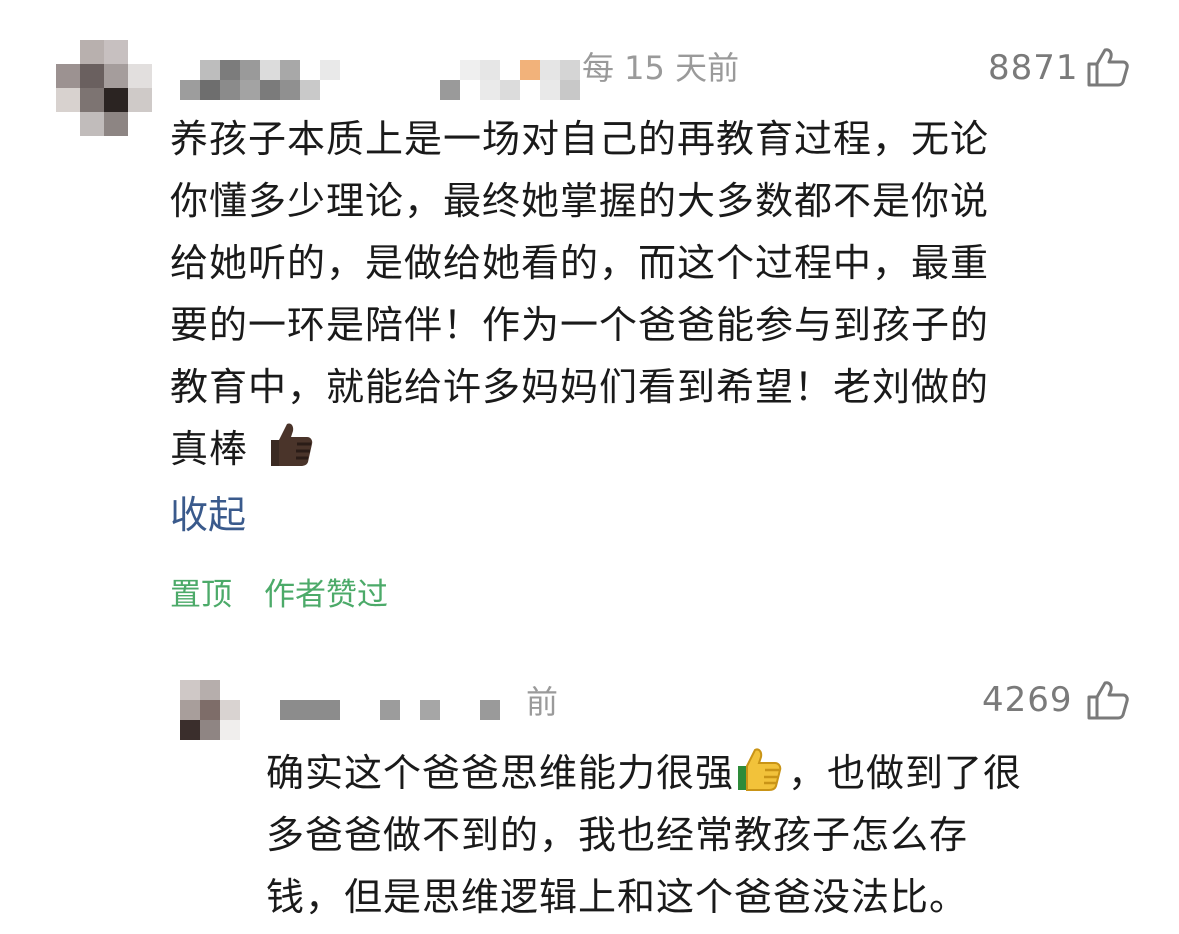 Image resolution: width=1179 pixels, height=934 pixels. I want to click on comment-line-last: 真棒, so click(579, 449).